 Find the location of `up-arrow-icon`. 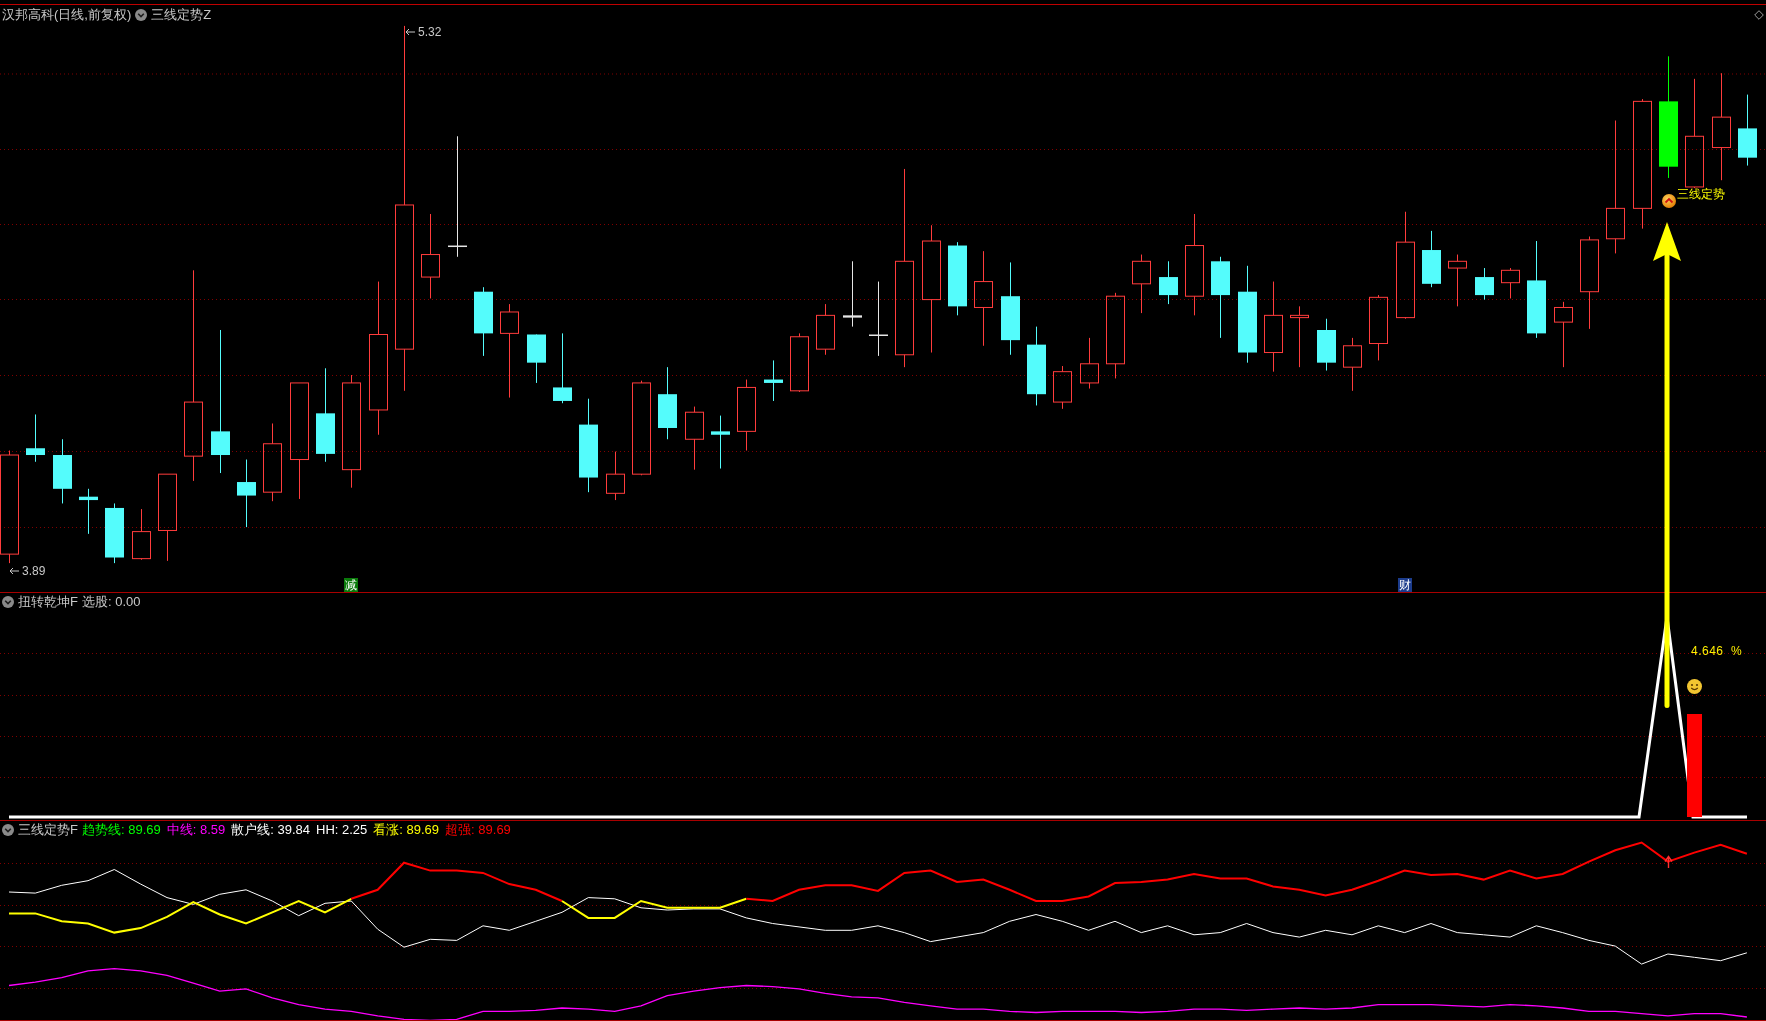

up-arrow-icon is located at coordinates (1668, 862).